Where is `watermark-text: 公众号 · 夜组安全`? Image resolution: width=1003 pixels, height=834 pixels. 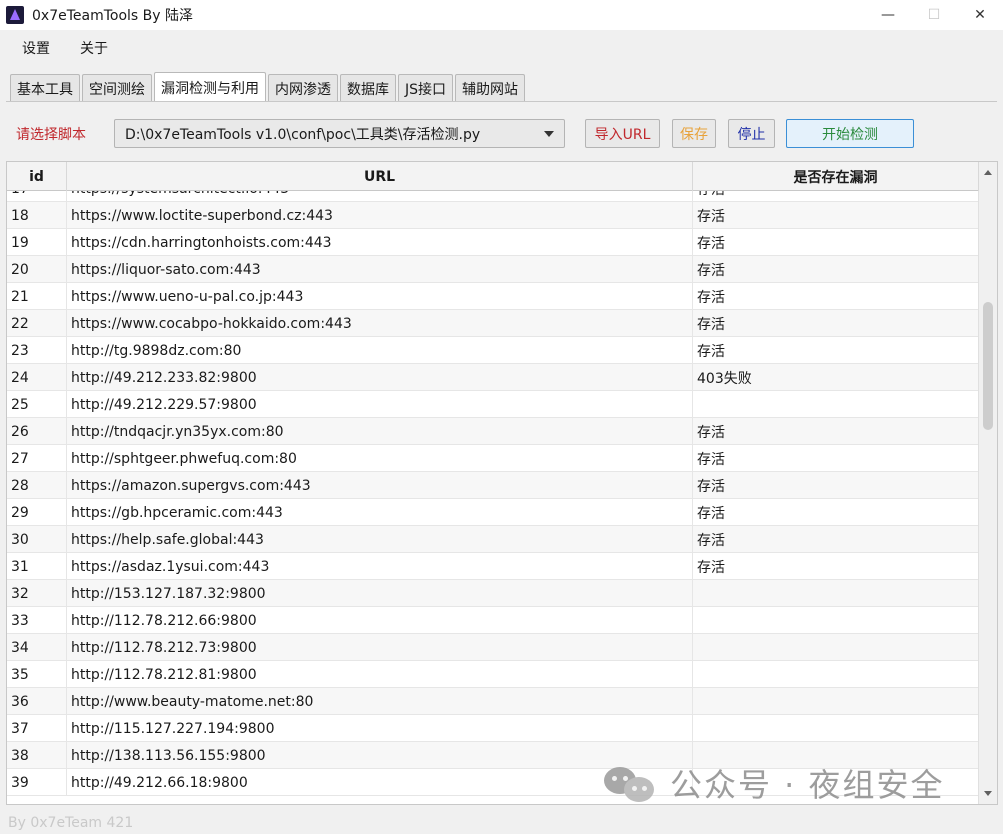 watermark-text: 公众号 · 夜组安全 is located at coordinates (807, 785).